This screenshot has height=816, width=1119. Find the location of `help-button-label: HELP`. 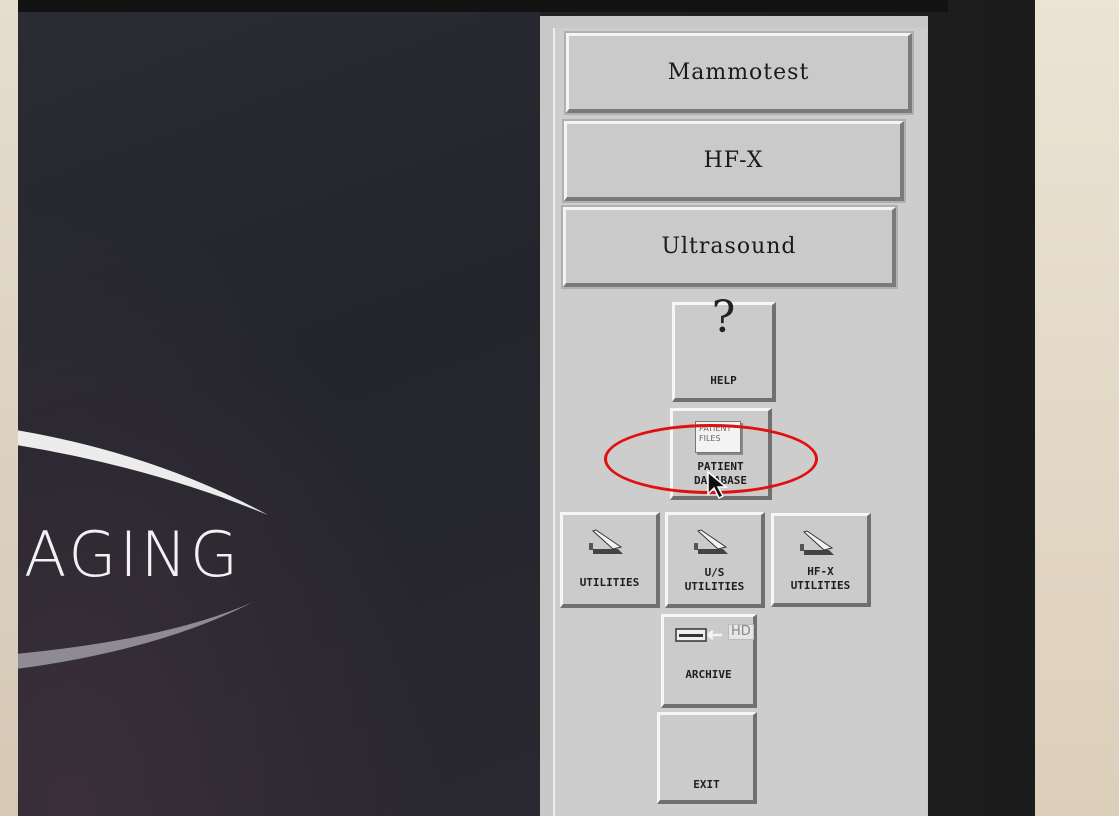

help-button-label: HELP is located at coordinates (723, 380).